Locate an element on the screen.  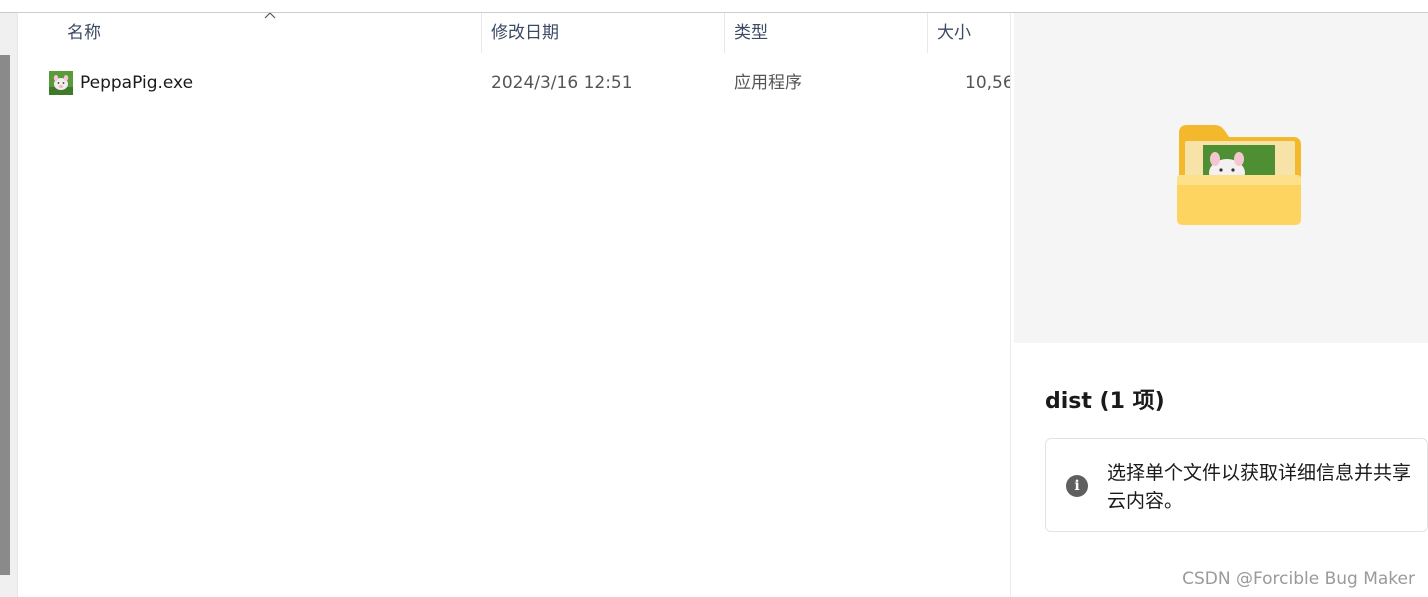
folder-with-image-icon is located at coordinates (1239, 175).